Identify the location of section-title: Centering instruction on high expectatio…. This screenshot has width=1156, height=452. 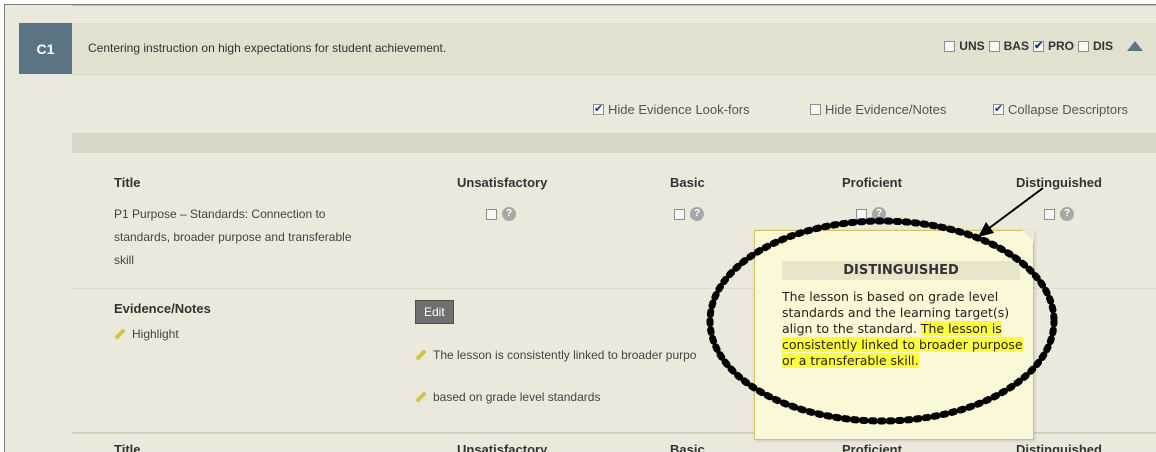
(267, 48).